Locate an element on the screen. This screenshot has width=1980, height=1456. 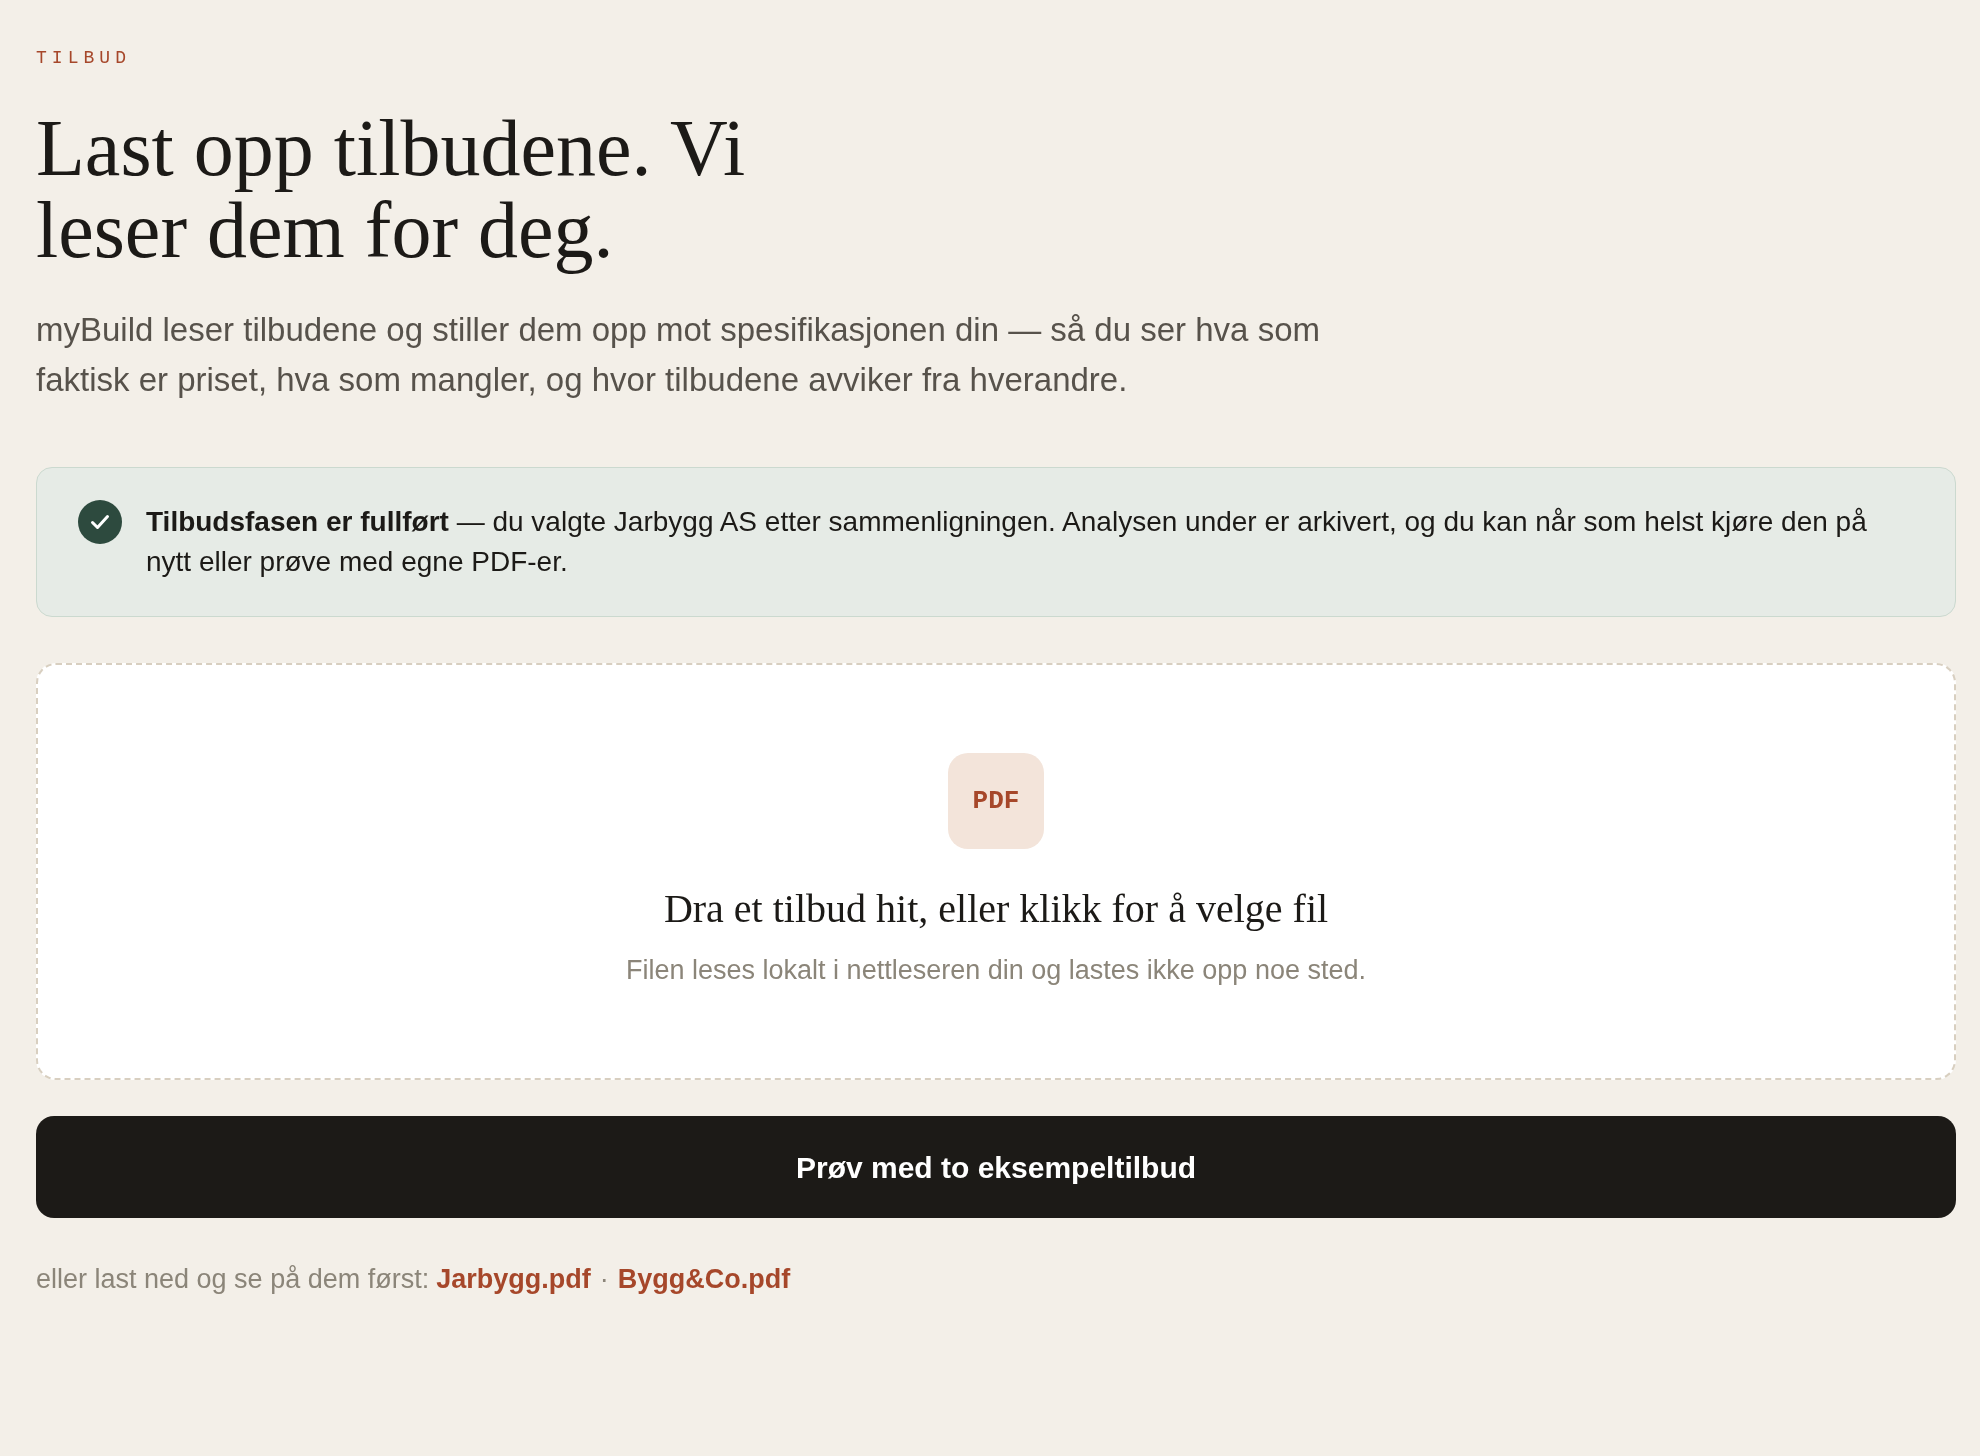
file-type-tile: PDF is located at coordinates (996, 801).